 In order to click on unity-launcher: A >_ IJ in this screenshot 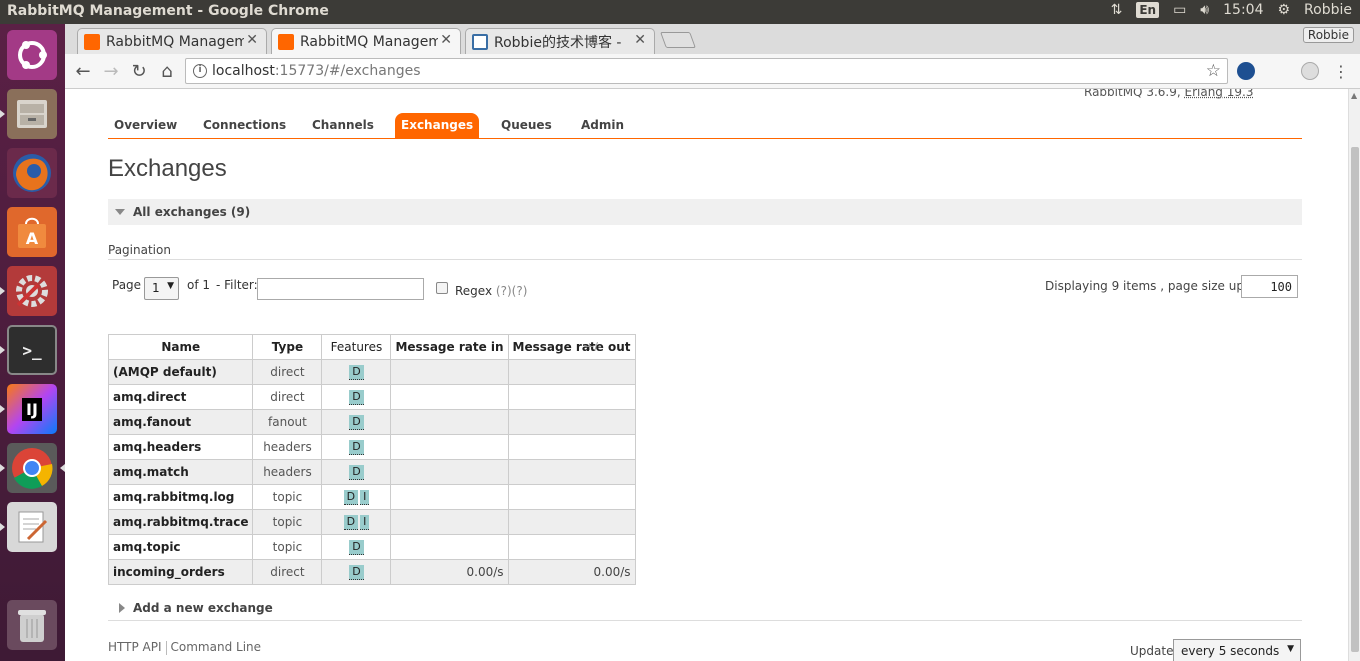, I will do `click(32, 342)`.